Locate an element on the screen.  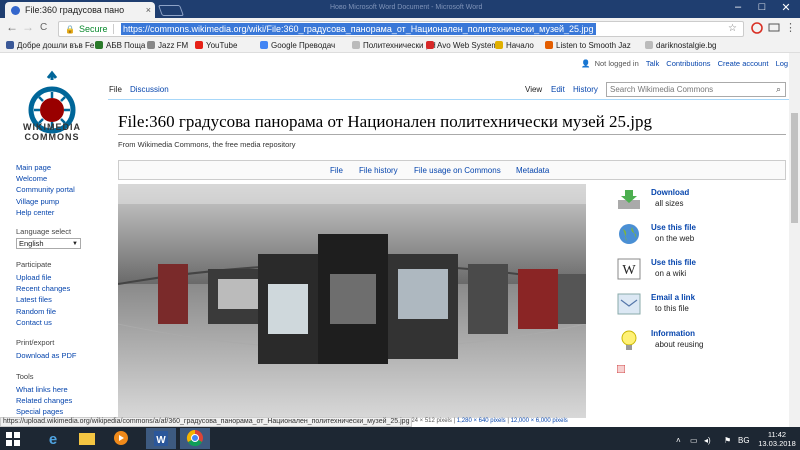
lock-icon: 🔒 is located at coordinates (70, 29).